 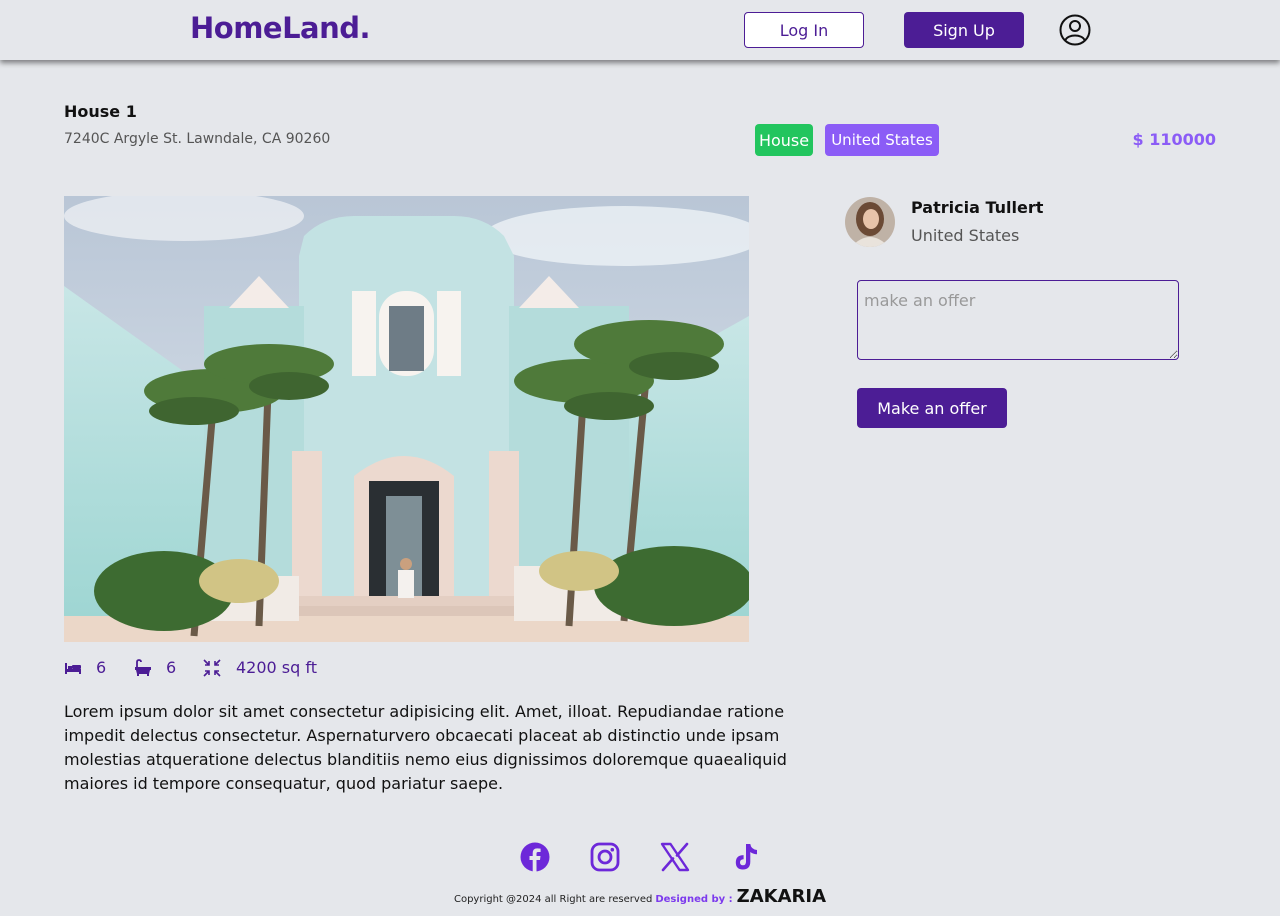 What do you see at coordinates (804, 30) in the screenshot?
I see `login-button: Log In` at bounding box center [804, 30].